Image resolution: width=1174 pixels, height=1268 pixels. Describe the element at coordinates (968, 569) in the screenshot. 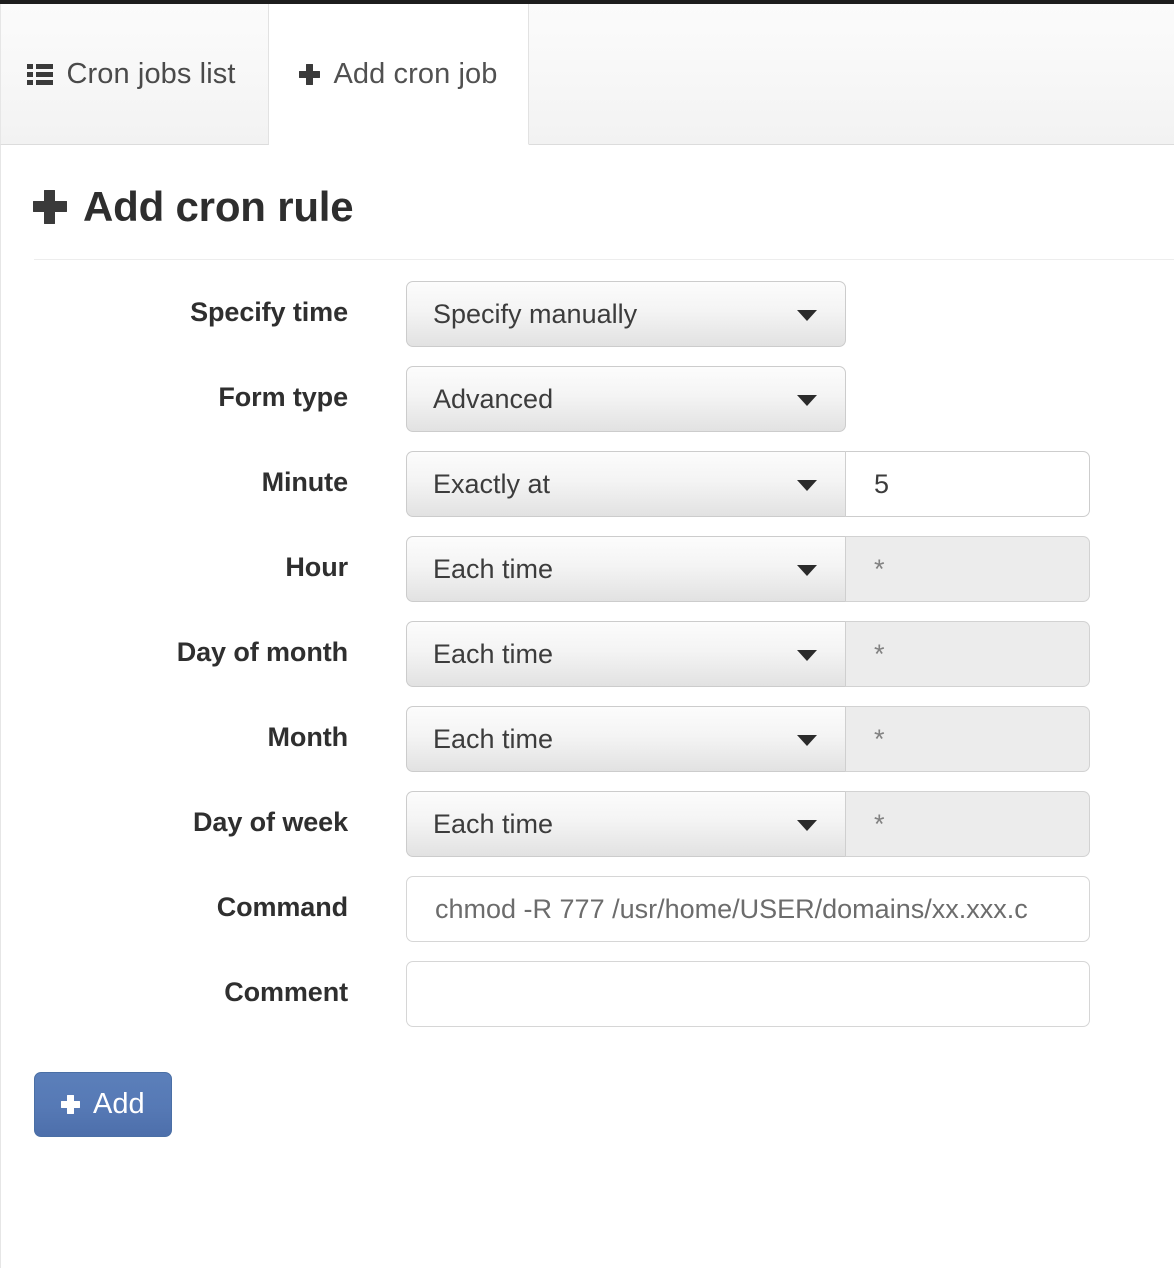

I see `hour-value-input: *` at that location.